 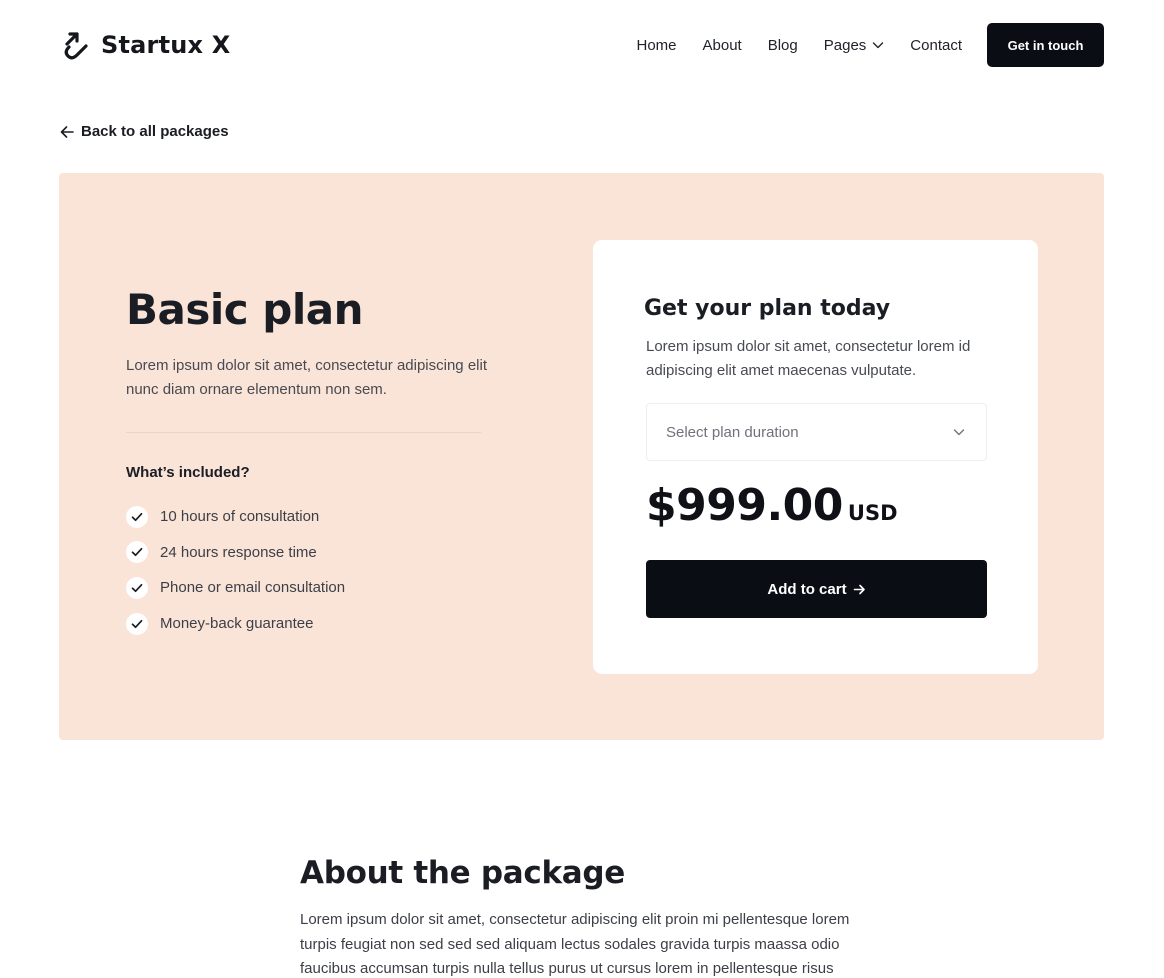 What do you see at coordinates (816, 432) in the screenshot?
I see `plan-duration-select: Select plan duration` at bounding box center [816, 432].